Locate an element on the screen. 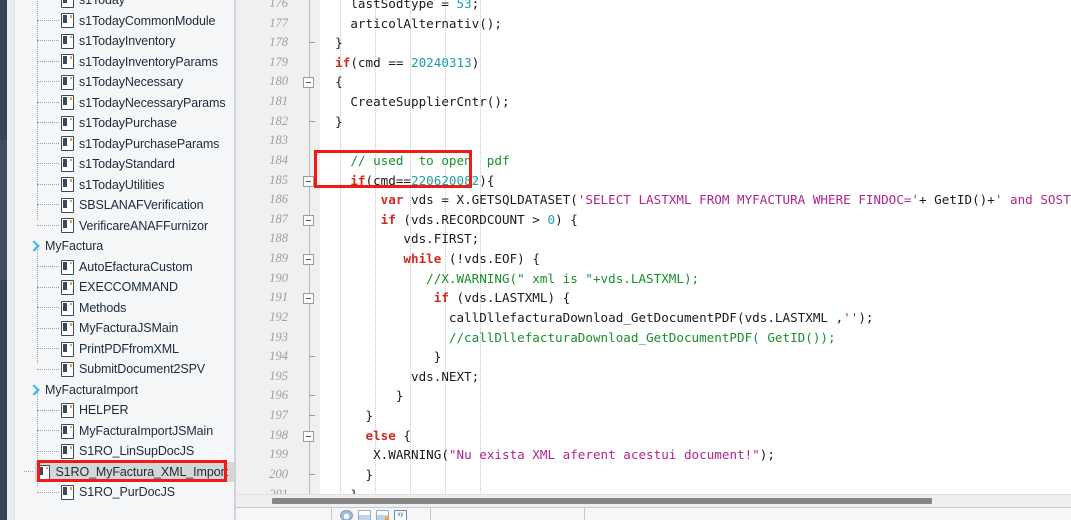 This screenshot has width=1071, height=520. tree-item-script: s1Today is located at coordinates (124, 5).